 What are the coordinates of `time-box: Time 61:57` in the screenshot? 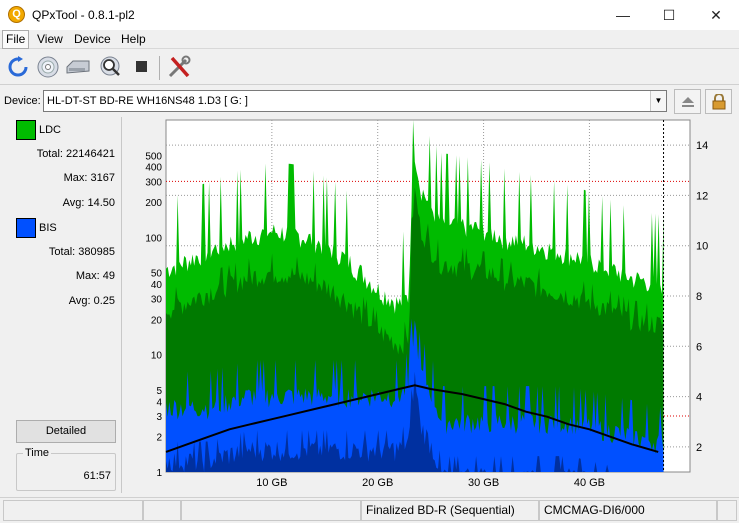 It's located at (66, 469).